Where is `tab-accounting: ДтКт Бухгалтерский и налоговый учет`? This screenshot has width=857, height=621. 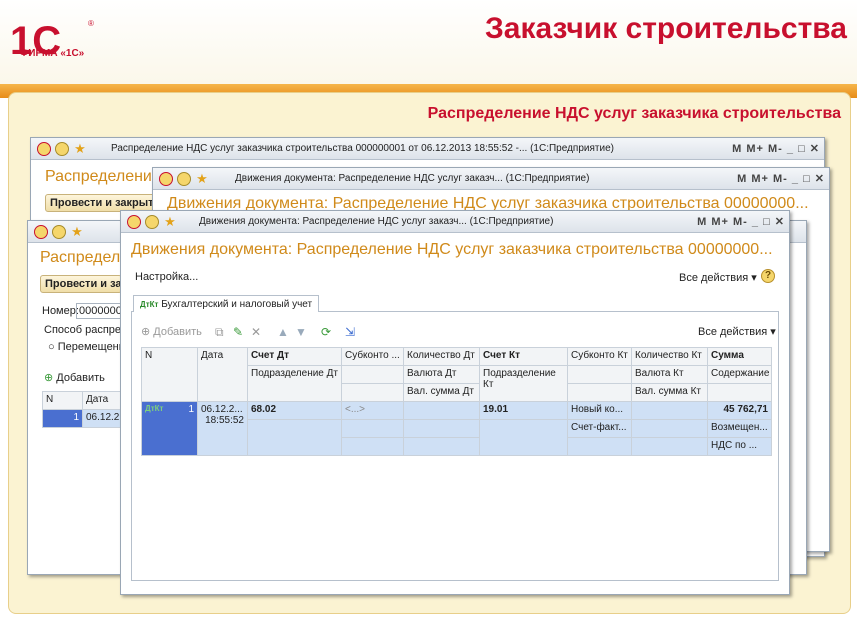
tab-accounting: ДтКт Бухгалтерский и налоговый учет is located at coordinates (226, 303).